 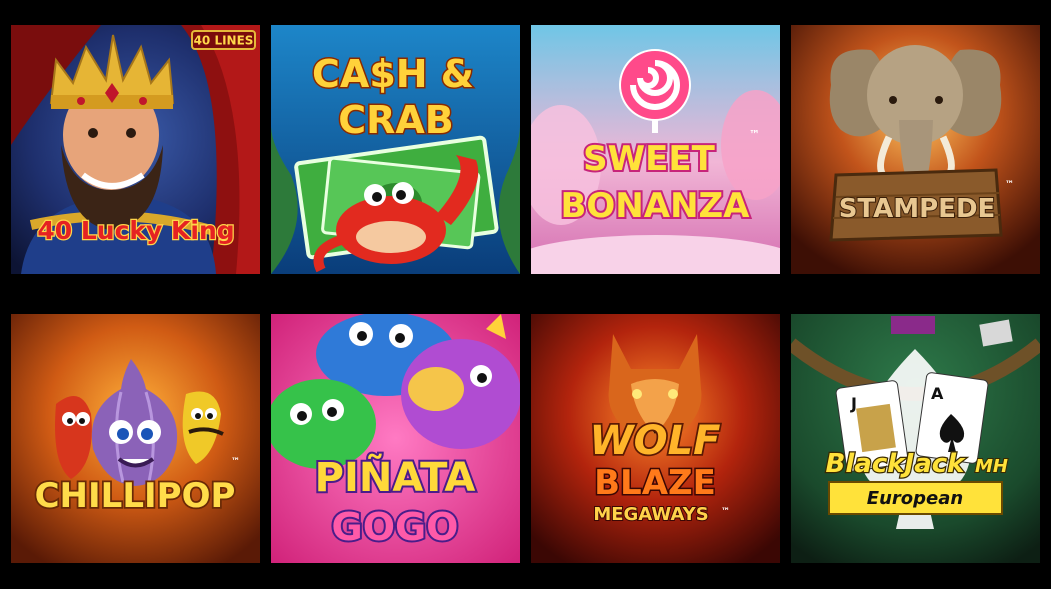 I want to click on game-tile-blackjack-mh-european: J A BlackJack MH European, so click(x=915, y=438).